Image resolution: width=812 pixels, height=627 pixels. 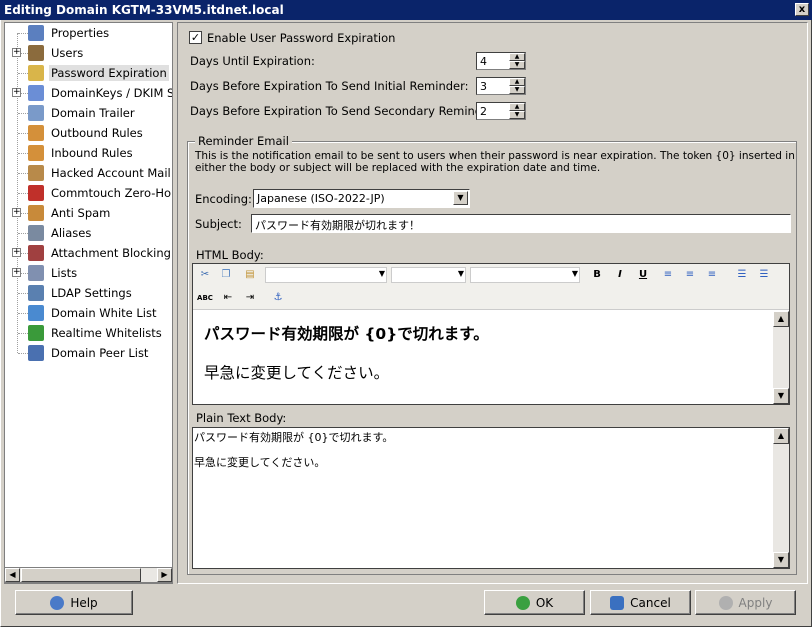 What do you see at coordinates (205, 298) in the screenshot?
I see `spellcheck-button: ABC` at bounding box center [205, 298].